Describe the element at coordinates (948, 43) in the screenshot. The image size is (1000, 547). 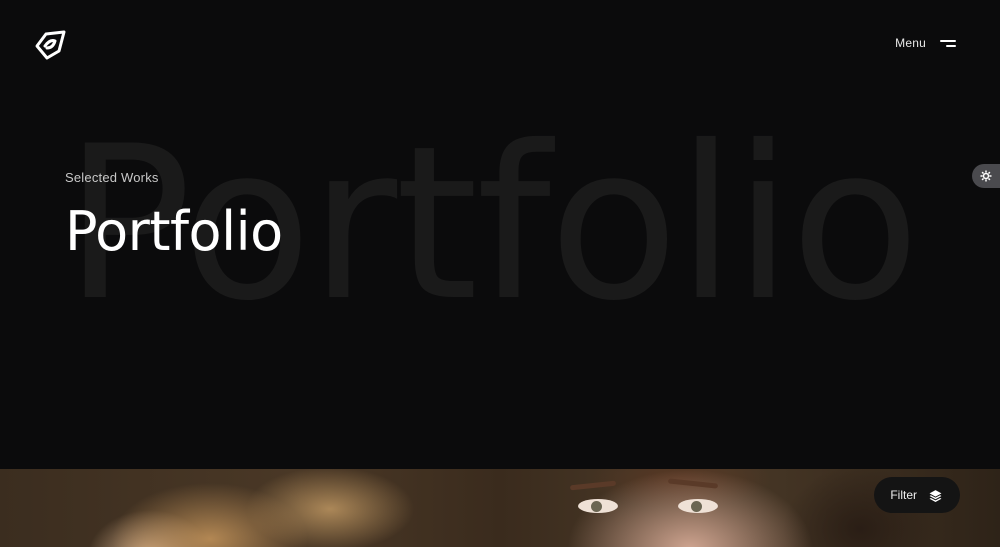
I see `hamburger-icon` at that location.